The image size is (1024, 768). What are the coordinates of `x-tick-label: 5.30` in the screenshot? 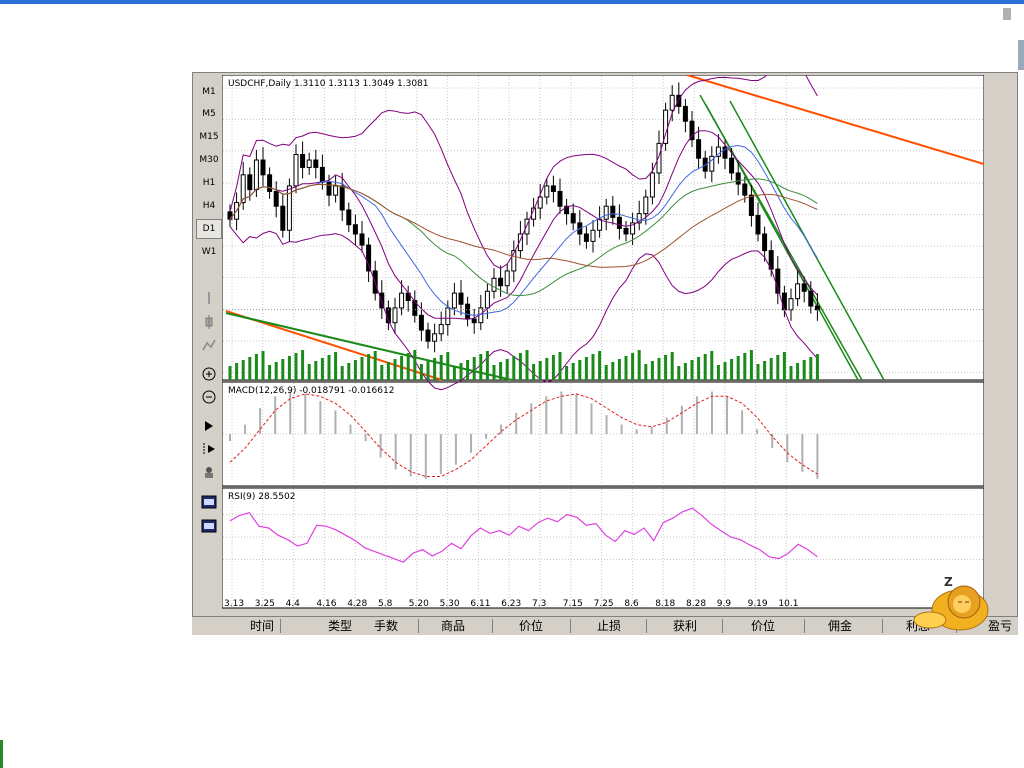 It's located at (450, 604).